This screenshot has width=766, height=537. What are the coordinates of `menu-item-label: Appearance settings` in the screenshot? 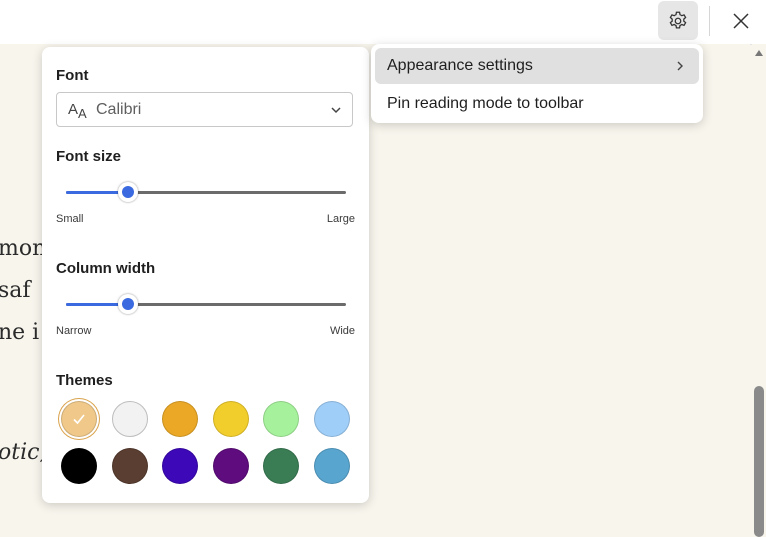 It's located at (460, 65).